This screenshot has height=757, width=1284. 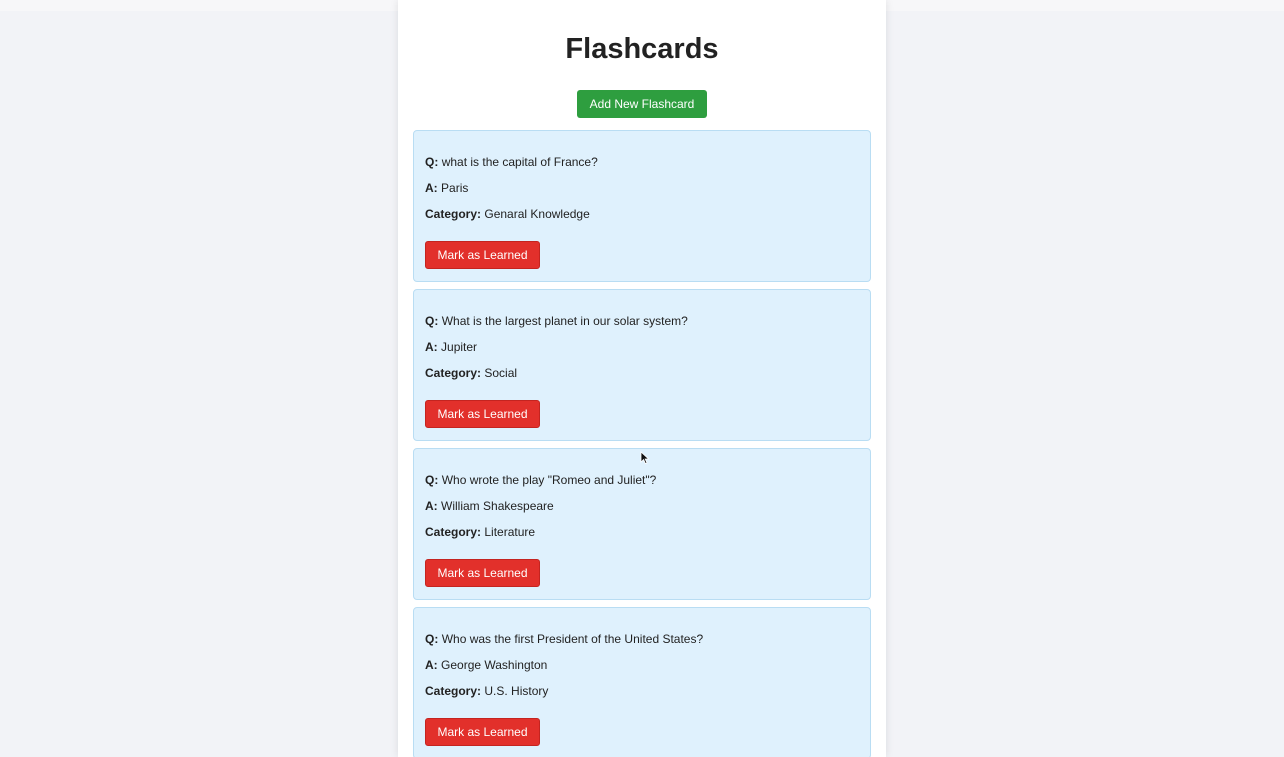 What do you see at coordinates (497, 506) in the screenshot?
I see `answer-text: William Shakespeare` at bounding box center [497, 506].